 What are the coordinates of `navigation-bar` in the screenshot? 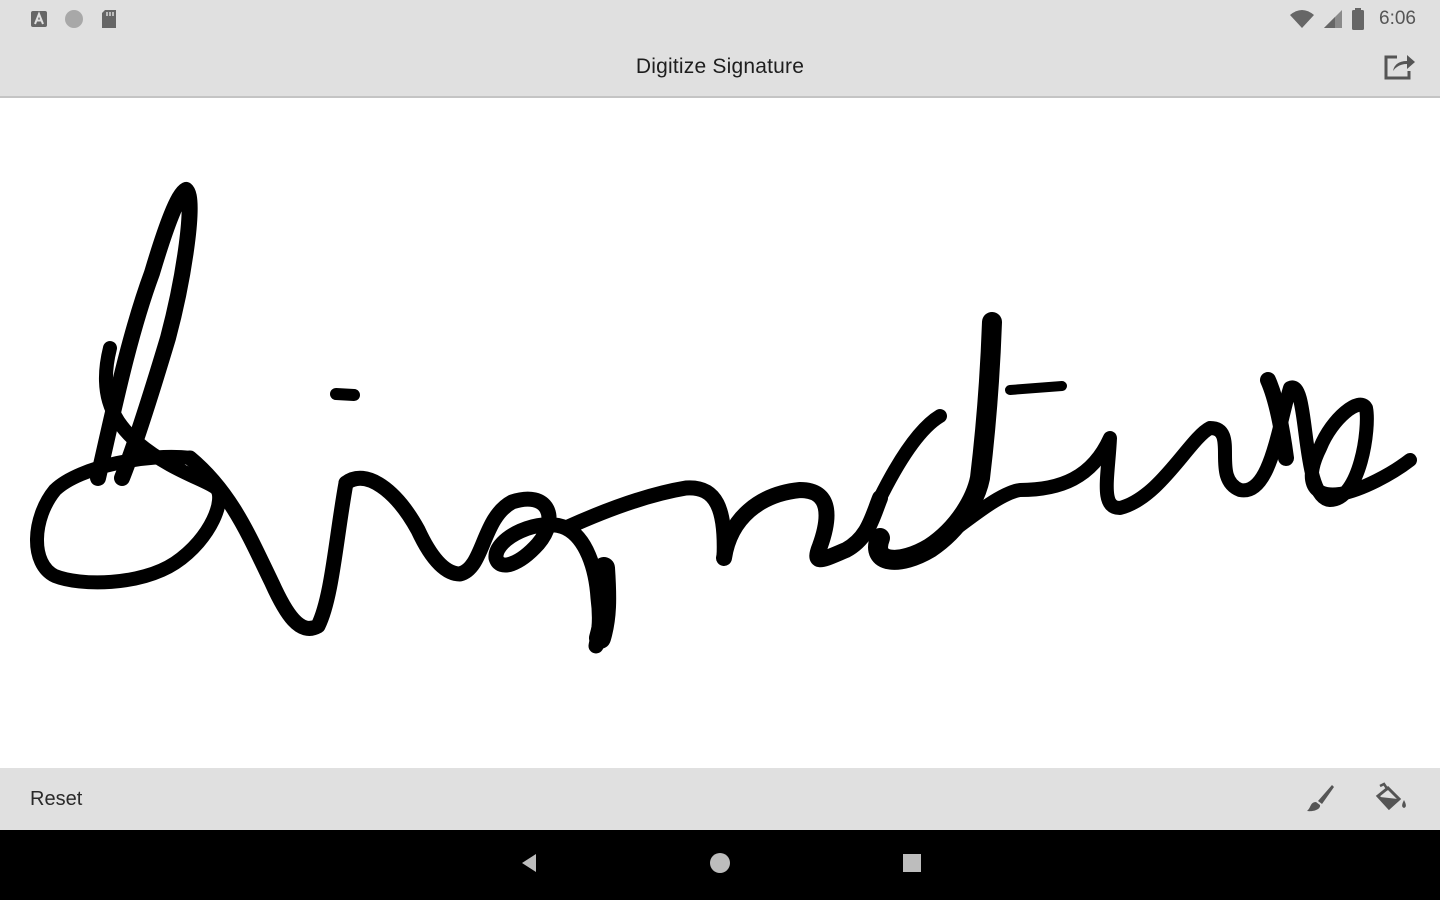 It's located at (720, 865).